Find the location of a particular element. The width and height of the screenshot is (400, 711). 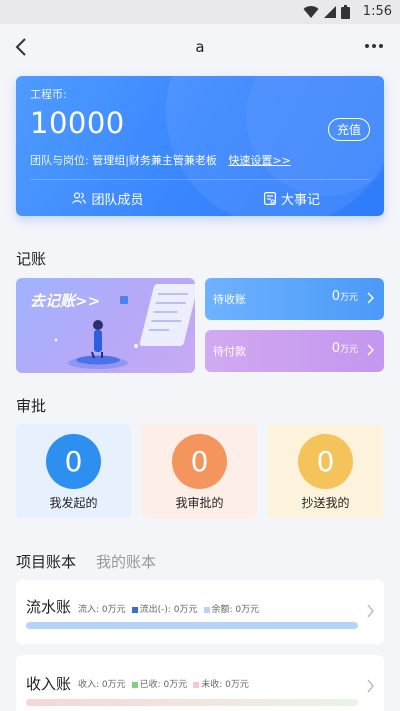

received-metric-wrap: 已收: 0万元 is located at coordinates (159, 683).